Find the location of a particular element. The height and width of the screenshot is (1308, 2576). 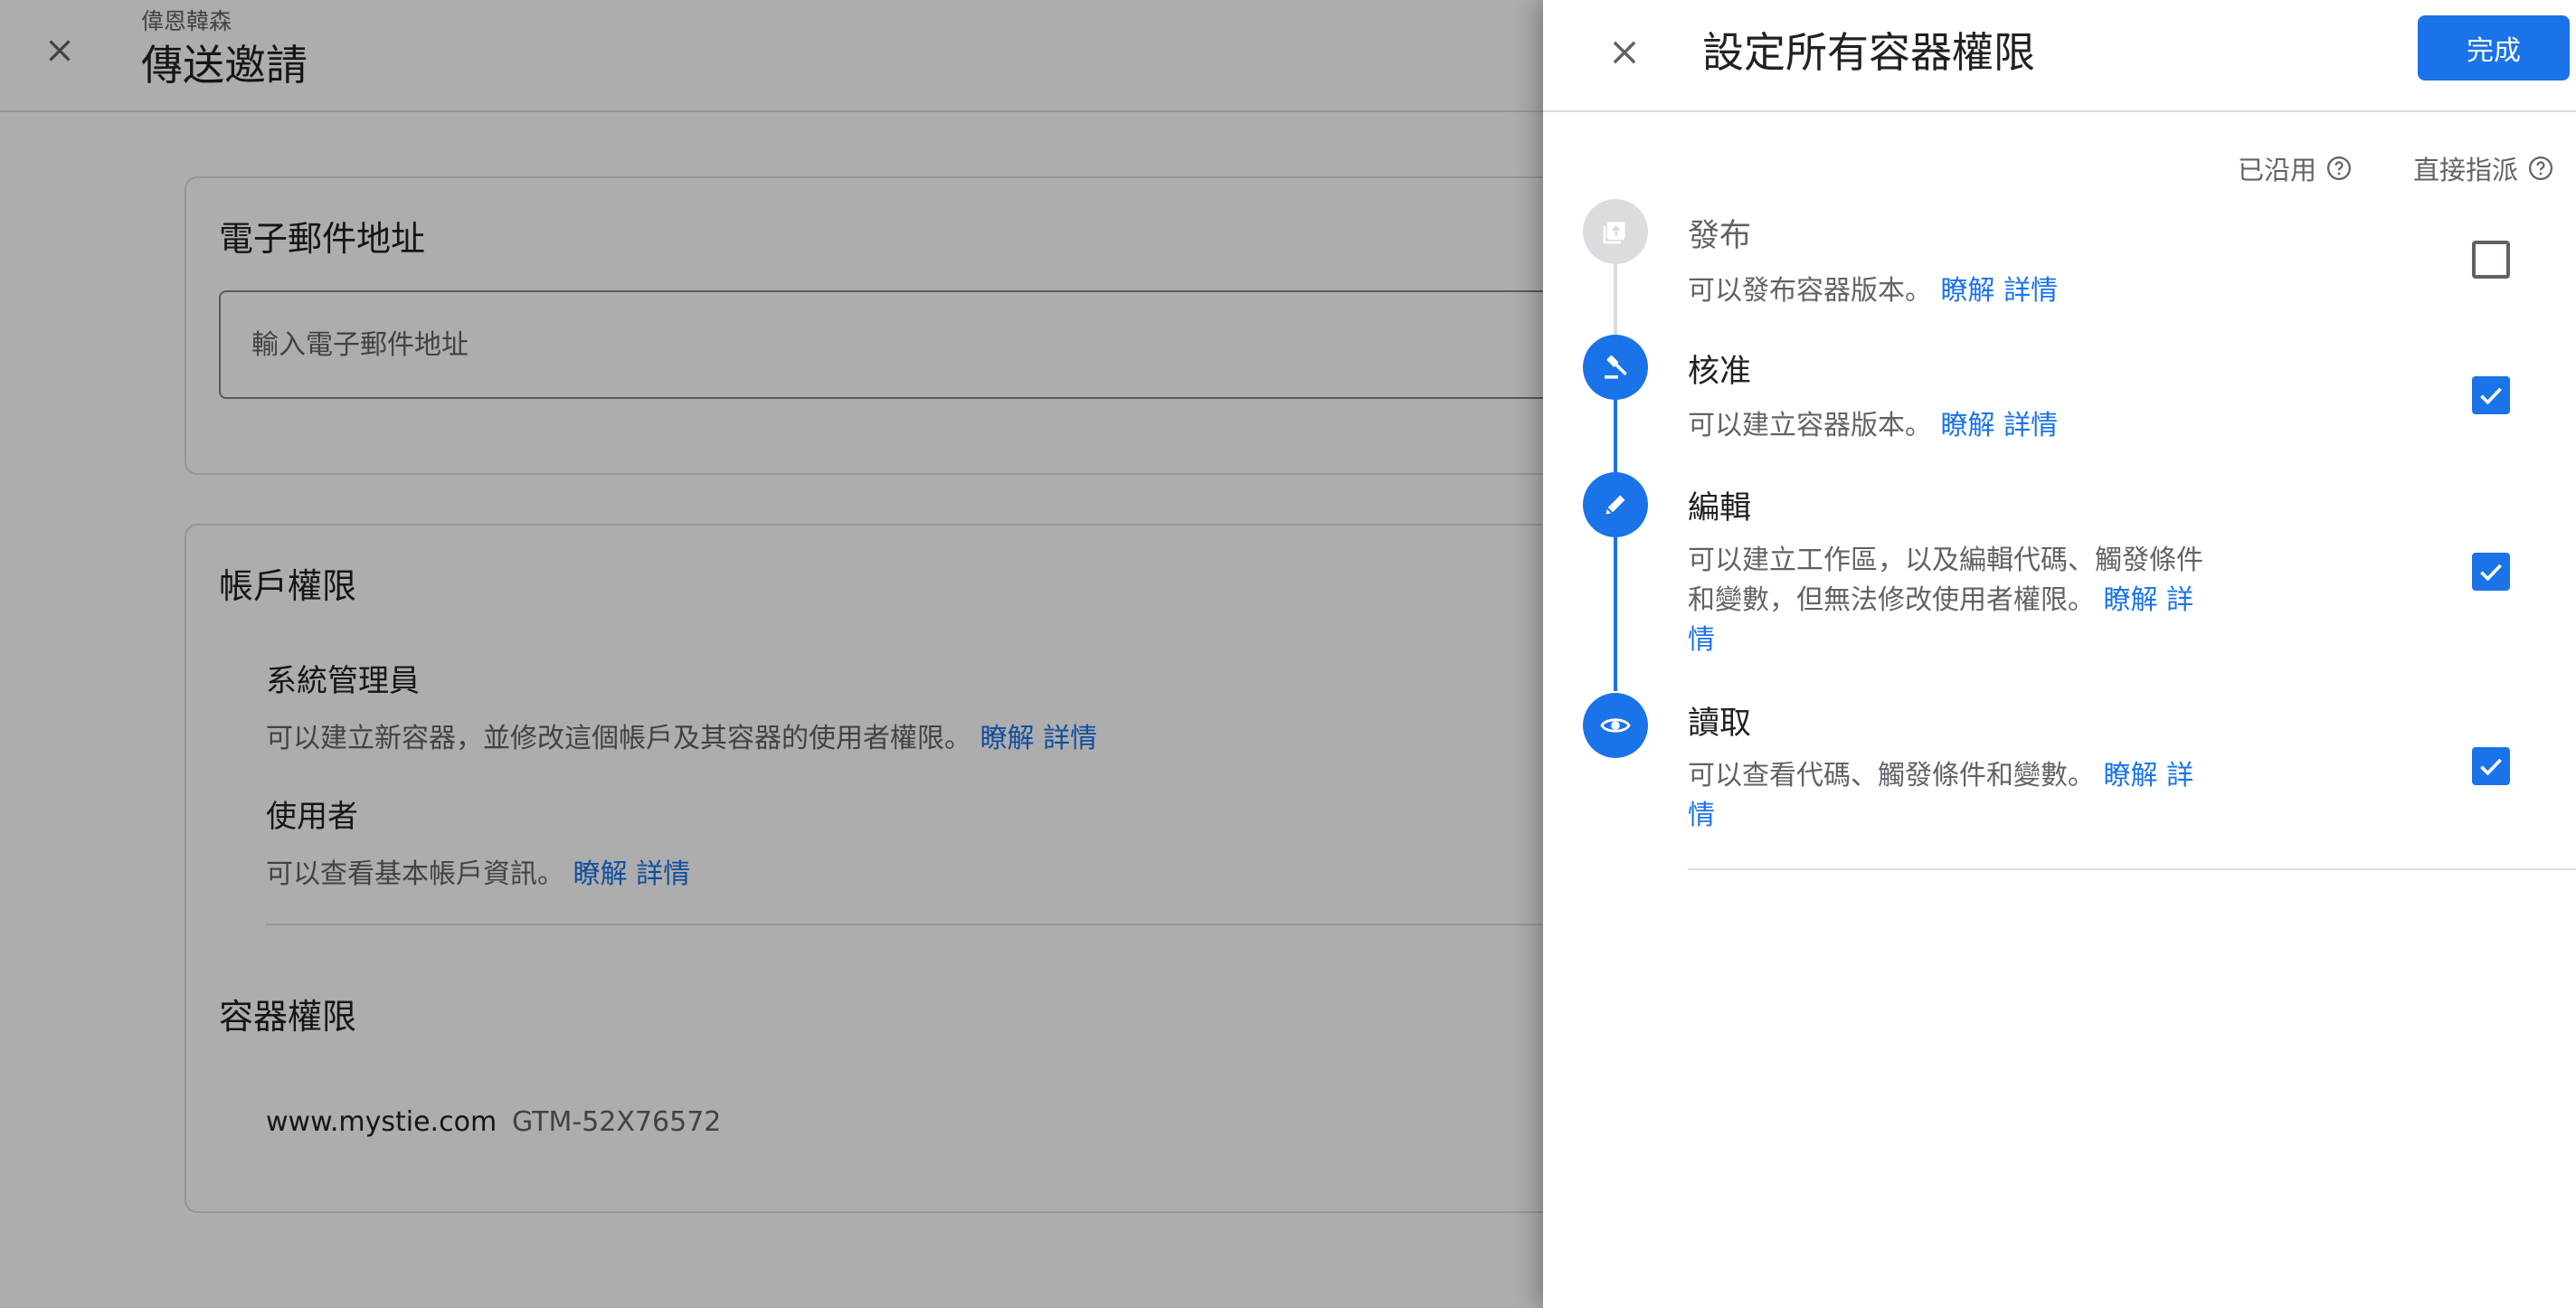

permission-approve-checkbox is located at coordinates (2491, 395).